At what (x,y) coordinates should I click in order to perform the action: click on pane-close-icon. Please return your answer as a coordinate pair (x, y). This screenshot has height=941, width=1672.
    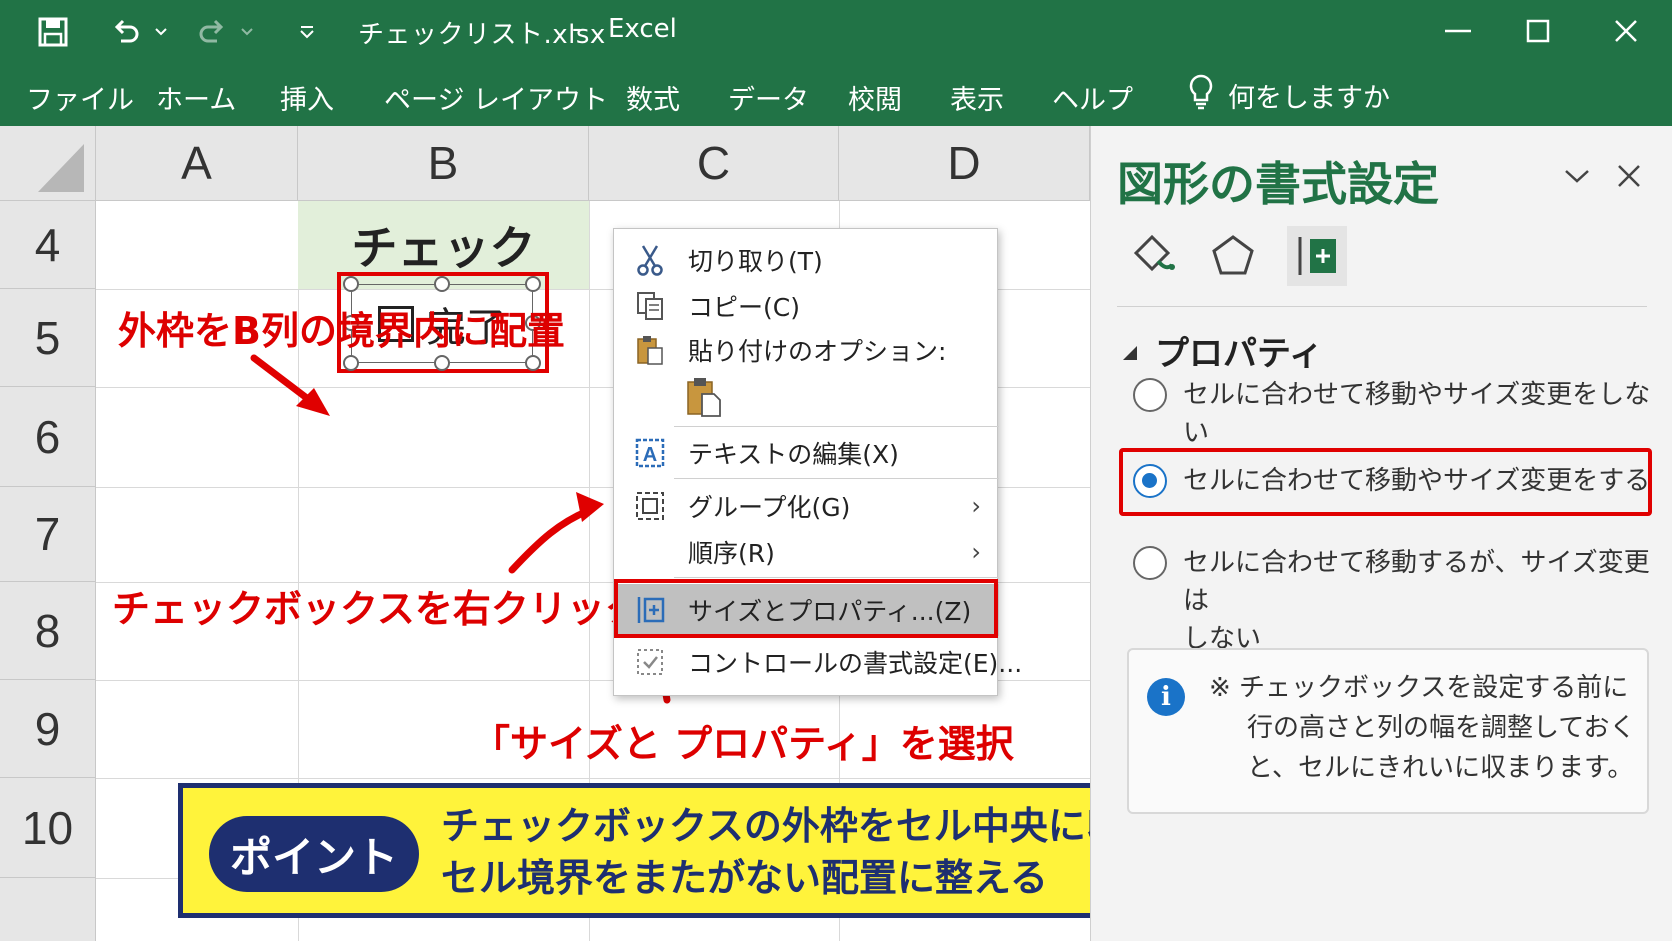
    Looking at the image, I should click on (1629, 176).